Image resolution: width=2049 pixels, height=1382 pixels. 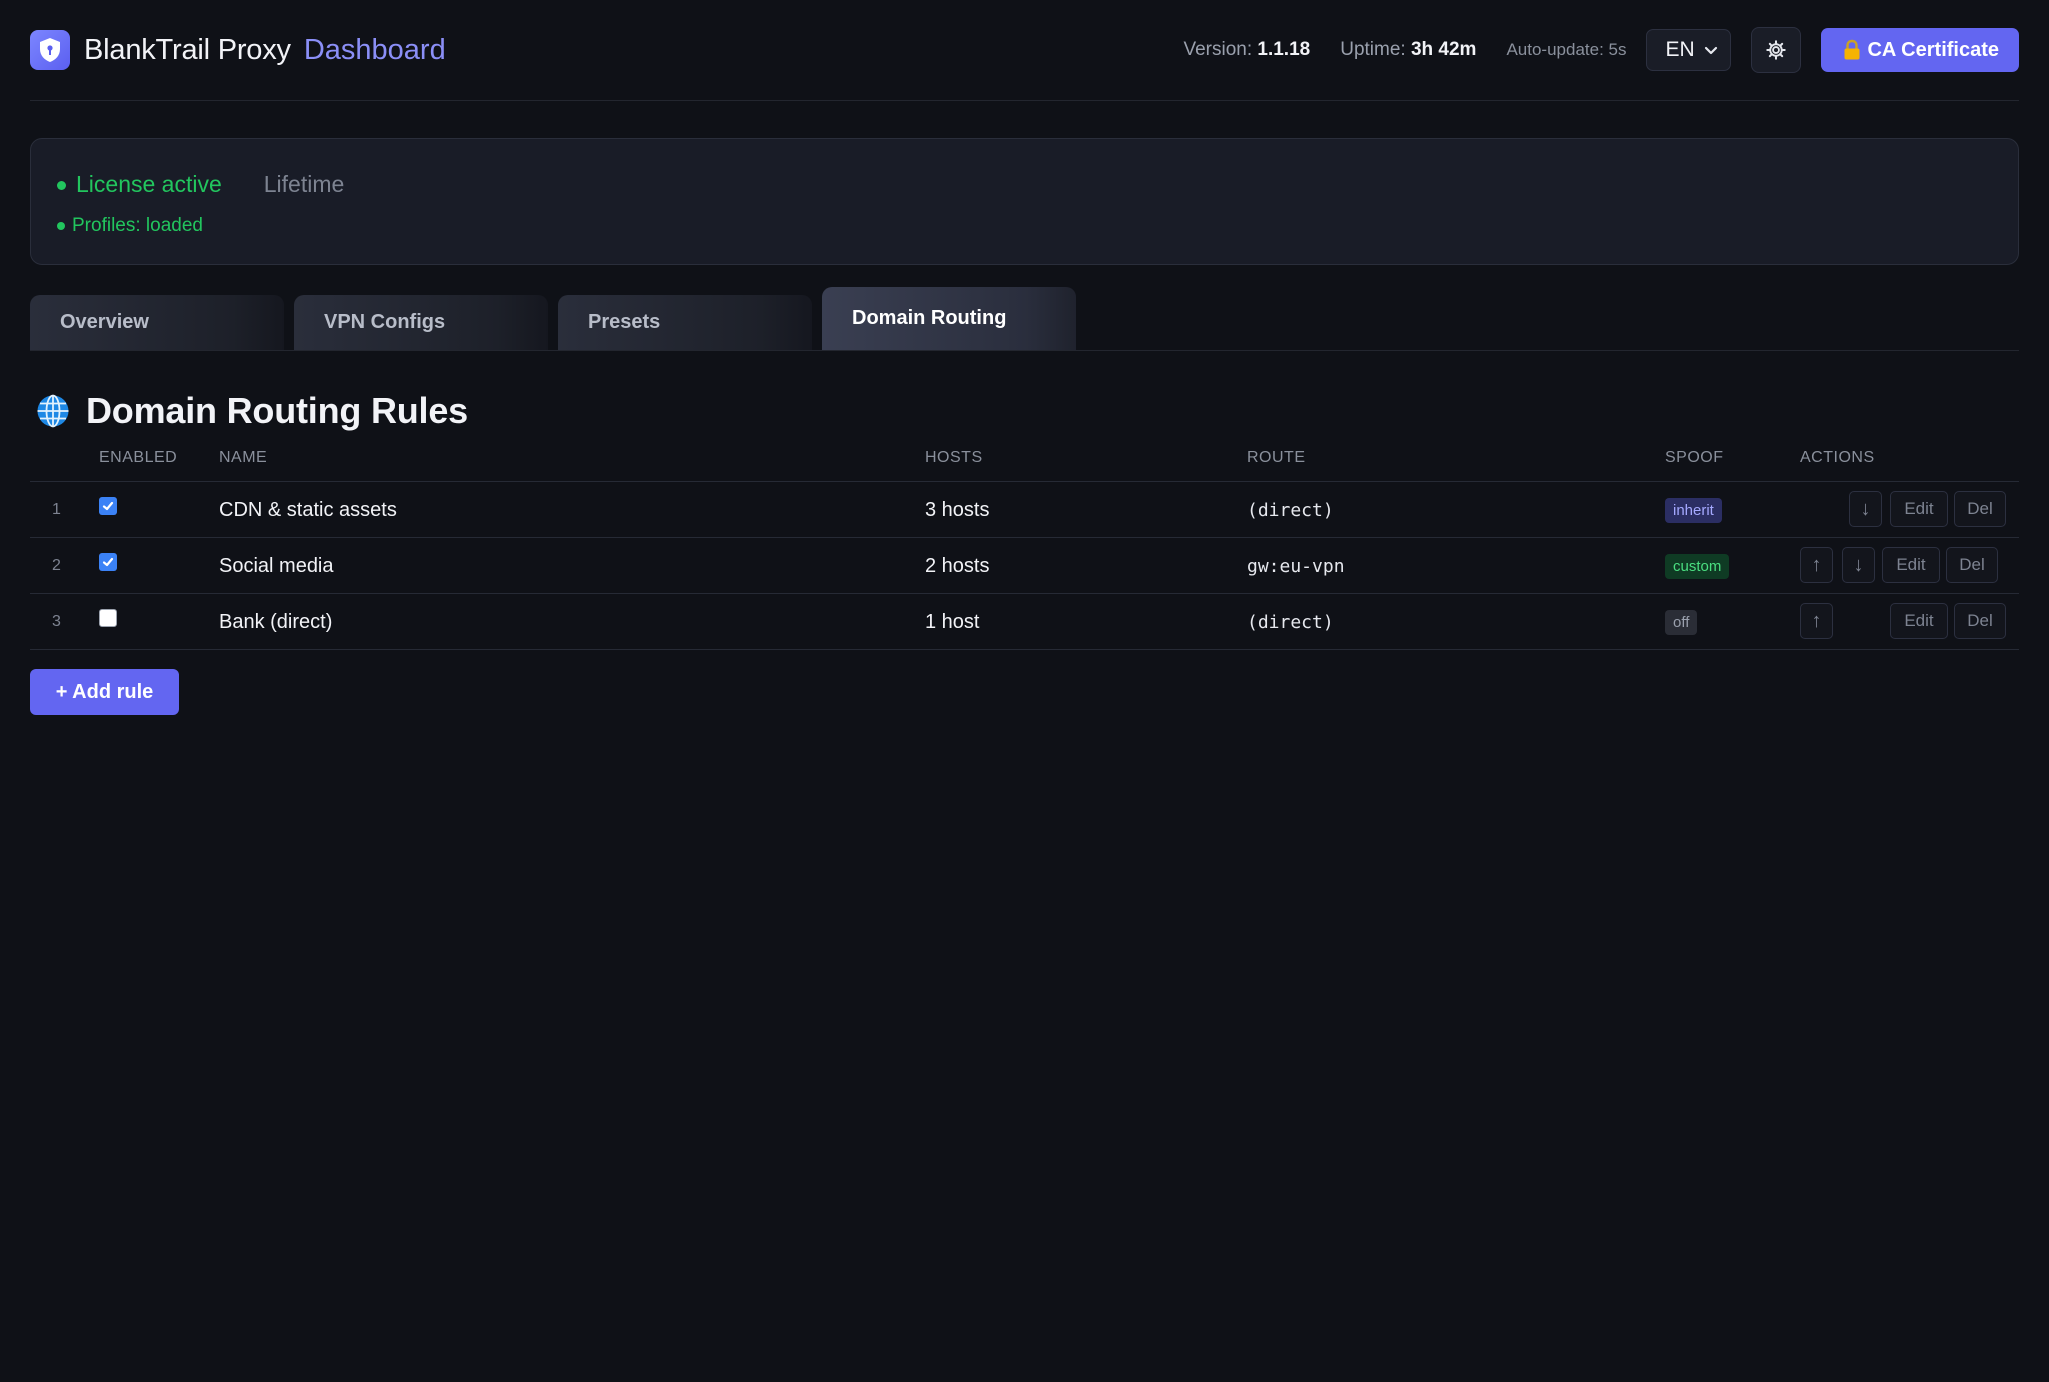 I want to click on rule-hosts: 1 host, so click(x=952, y=621).